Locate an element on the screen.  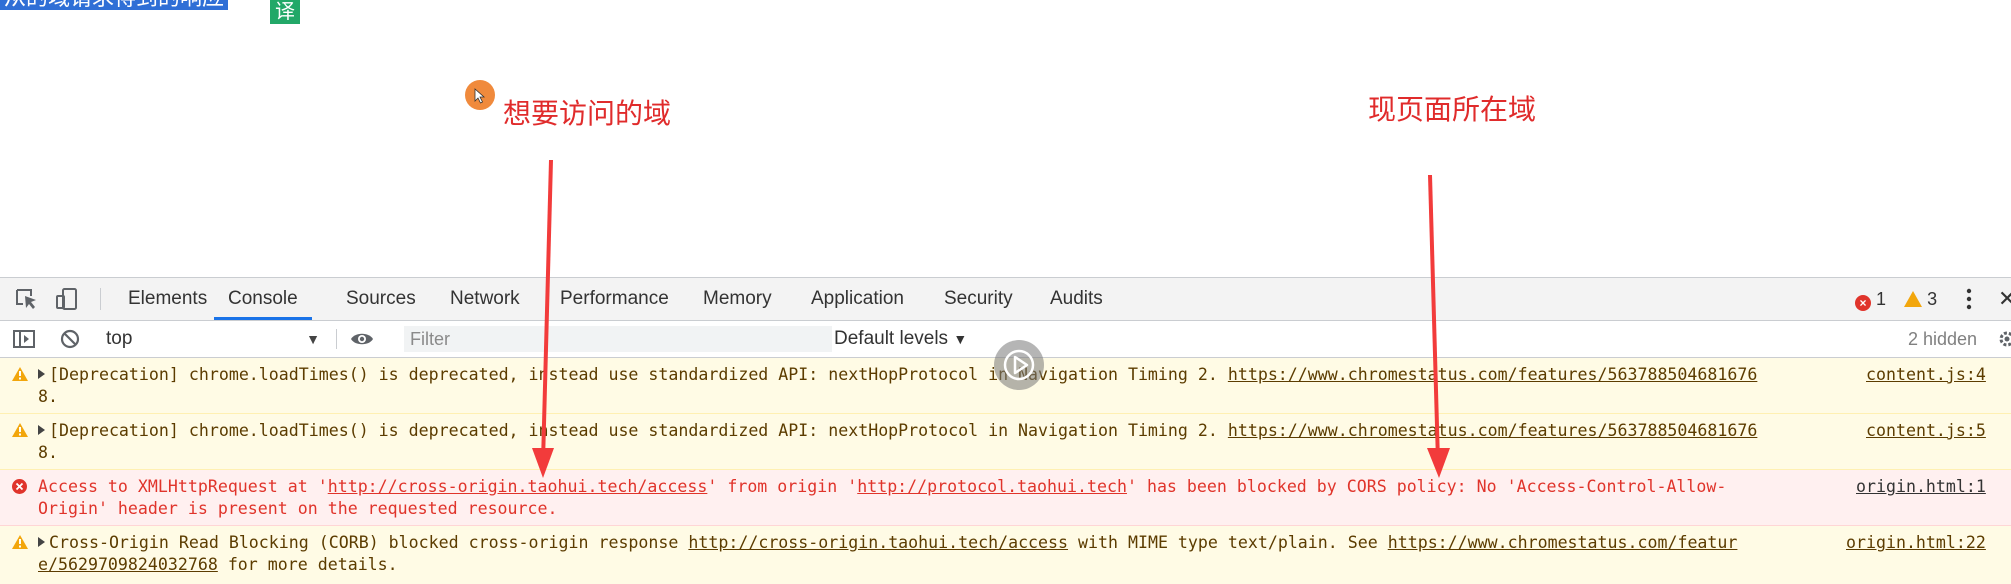
tab-sources: Sources is located at coordinates (381, 299).